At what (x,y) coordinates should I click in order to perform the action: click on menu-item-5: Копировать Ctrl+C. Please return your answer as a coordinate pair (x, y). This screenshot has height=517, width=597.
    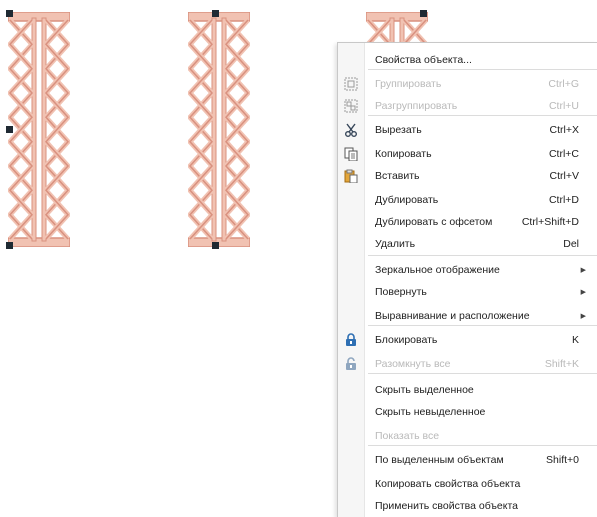
    Looking at the image, I should click on (467, 154).